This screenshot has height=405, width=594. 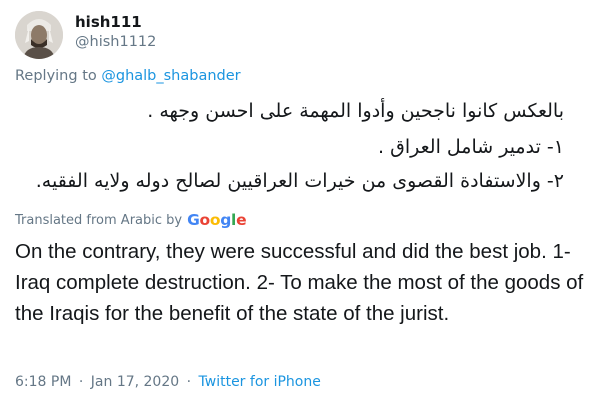 I want to click on google-logo-letter: g, so click(x=226, y=220).